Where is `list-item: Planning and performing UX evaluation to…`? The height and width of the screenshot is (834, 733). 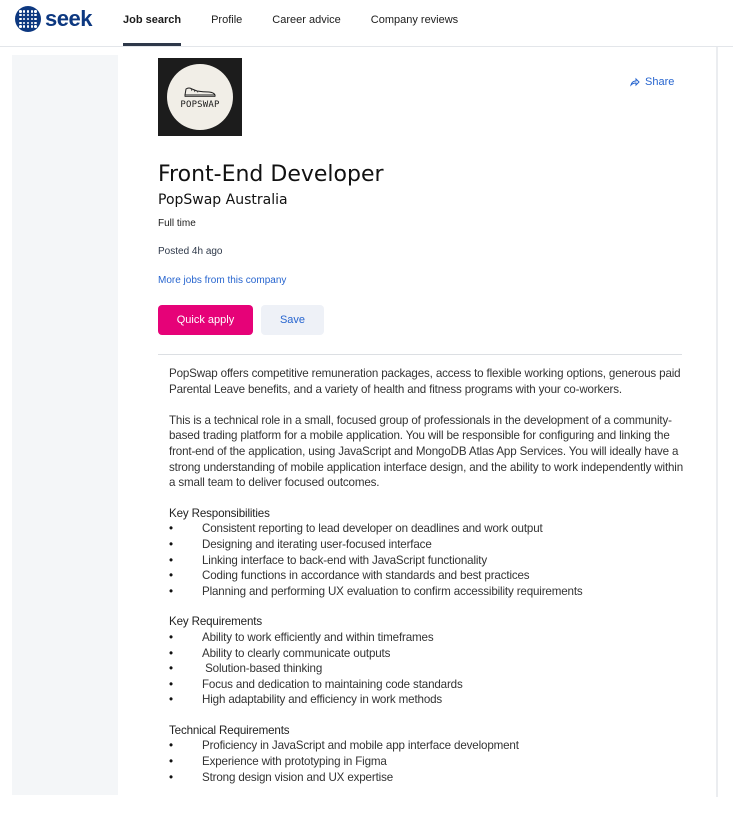 list-item: Planning and performing UX evaluation to… is located at coordinates (429, 592).